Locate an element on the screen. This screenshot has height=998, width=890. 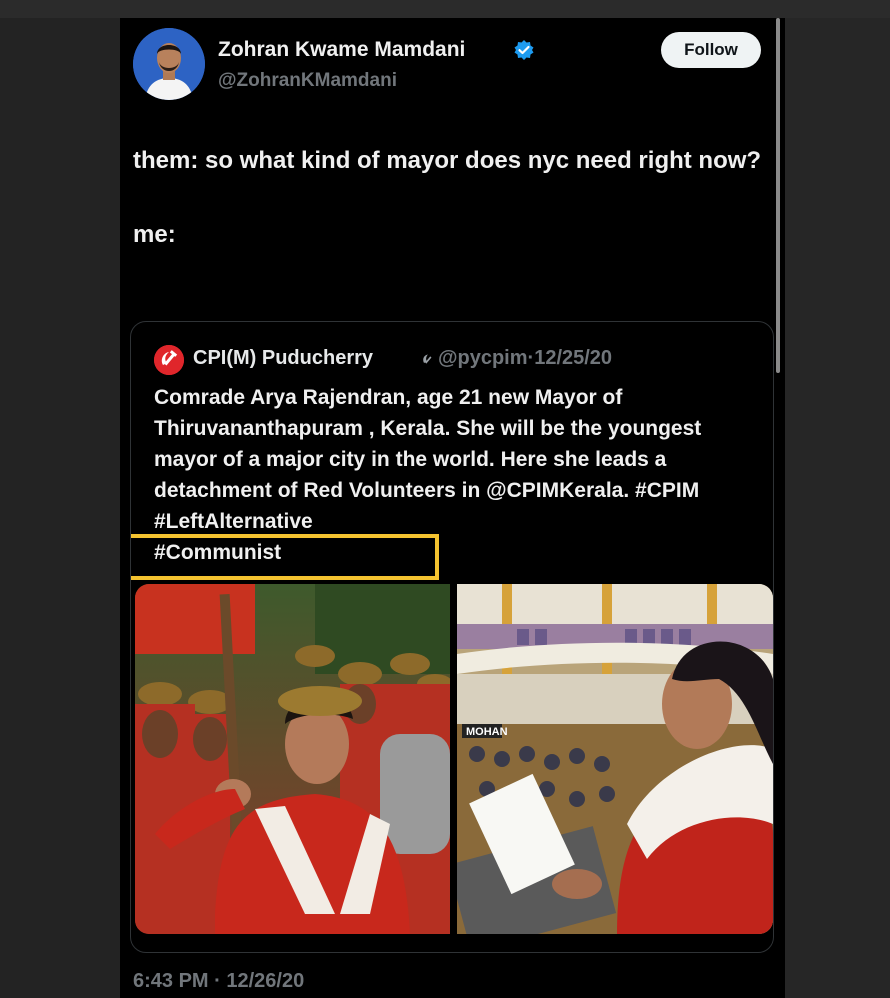
verified-badge-icon is located at coordinates (524, 50).